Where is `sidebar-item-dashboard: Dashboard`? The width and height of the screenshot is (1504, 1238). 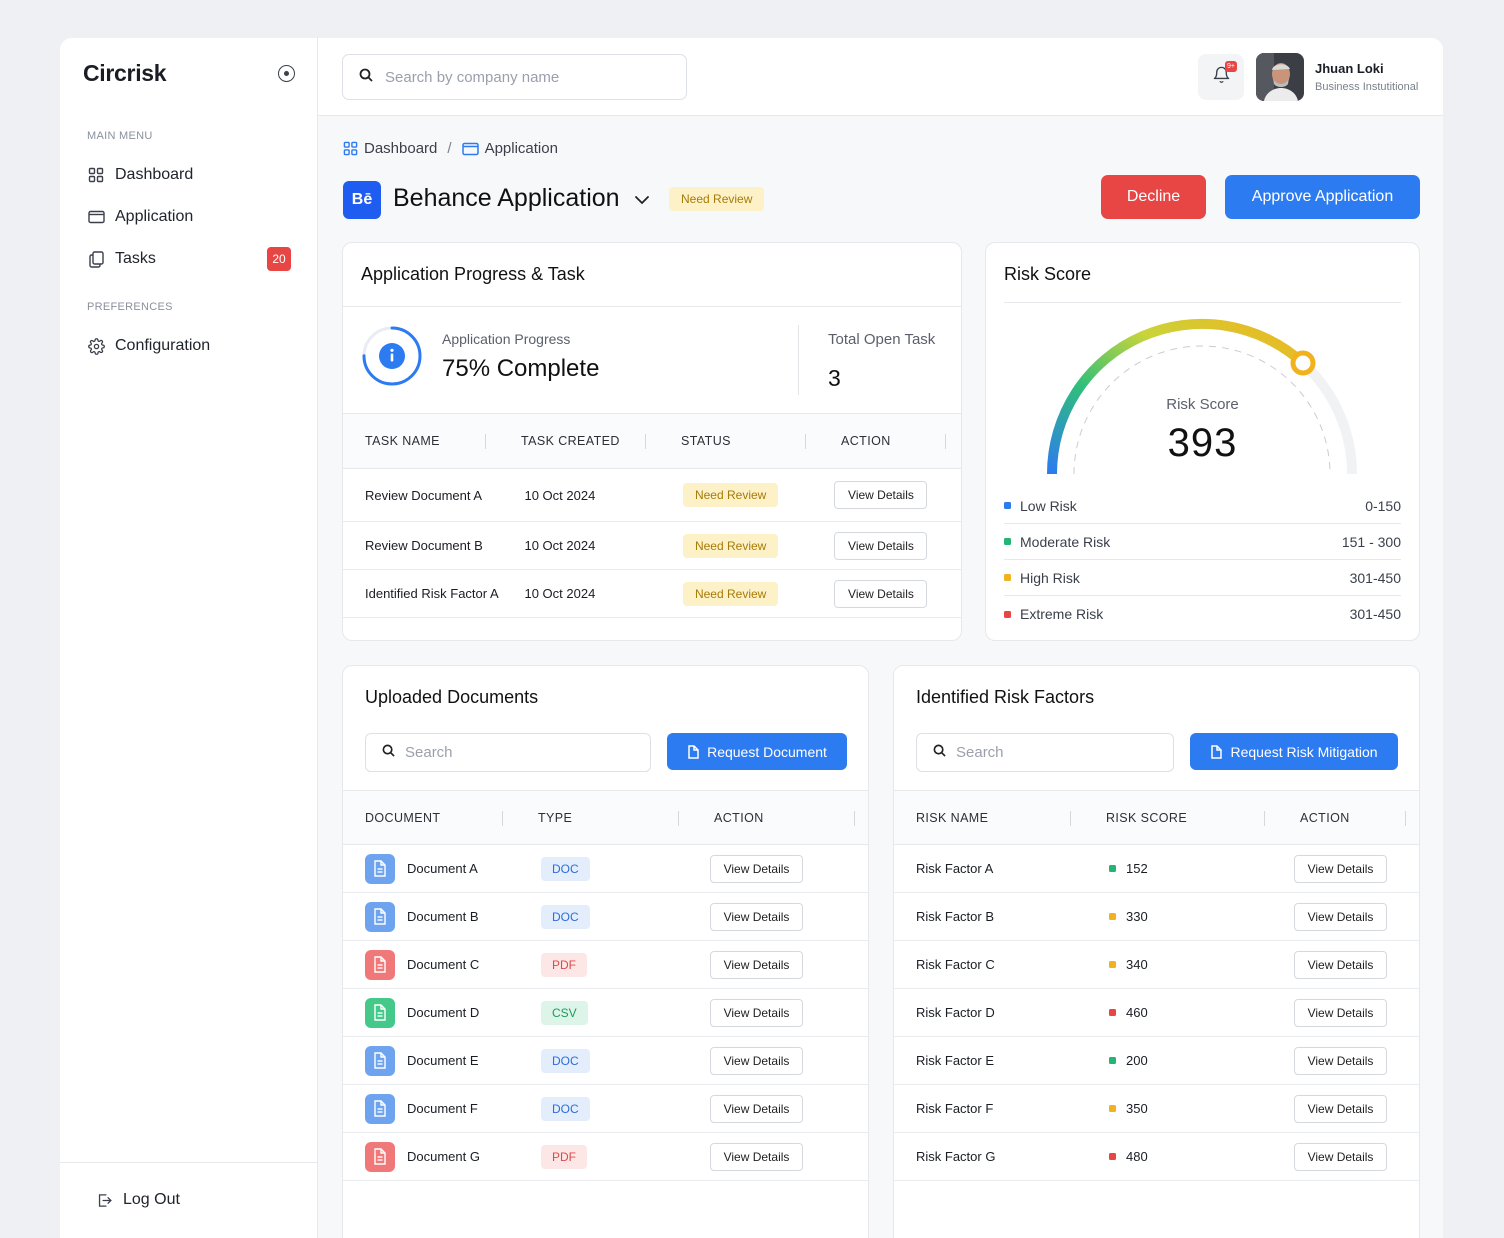
sidebar-item-dashboard: Dashboard is located at coordinates (190, 175).